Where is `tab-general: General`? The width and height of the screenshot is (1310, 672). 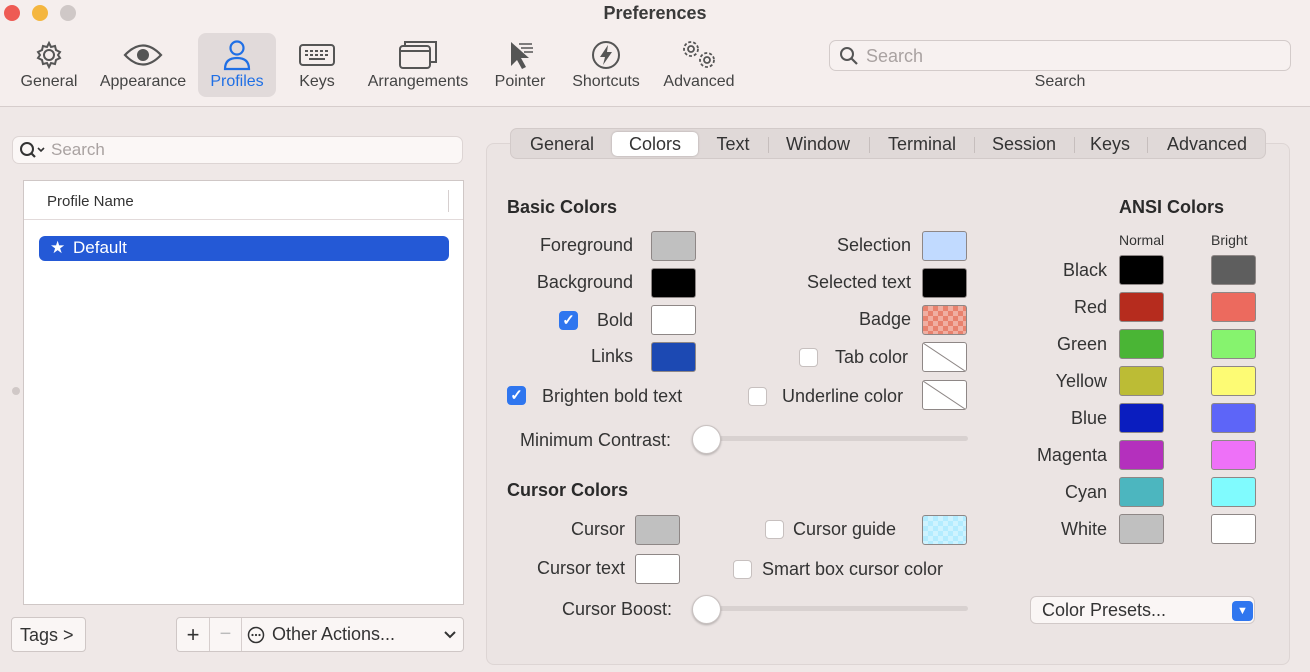 tab-general: General is located at coordinates (562, 144).